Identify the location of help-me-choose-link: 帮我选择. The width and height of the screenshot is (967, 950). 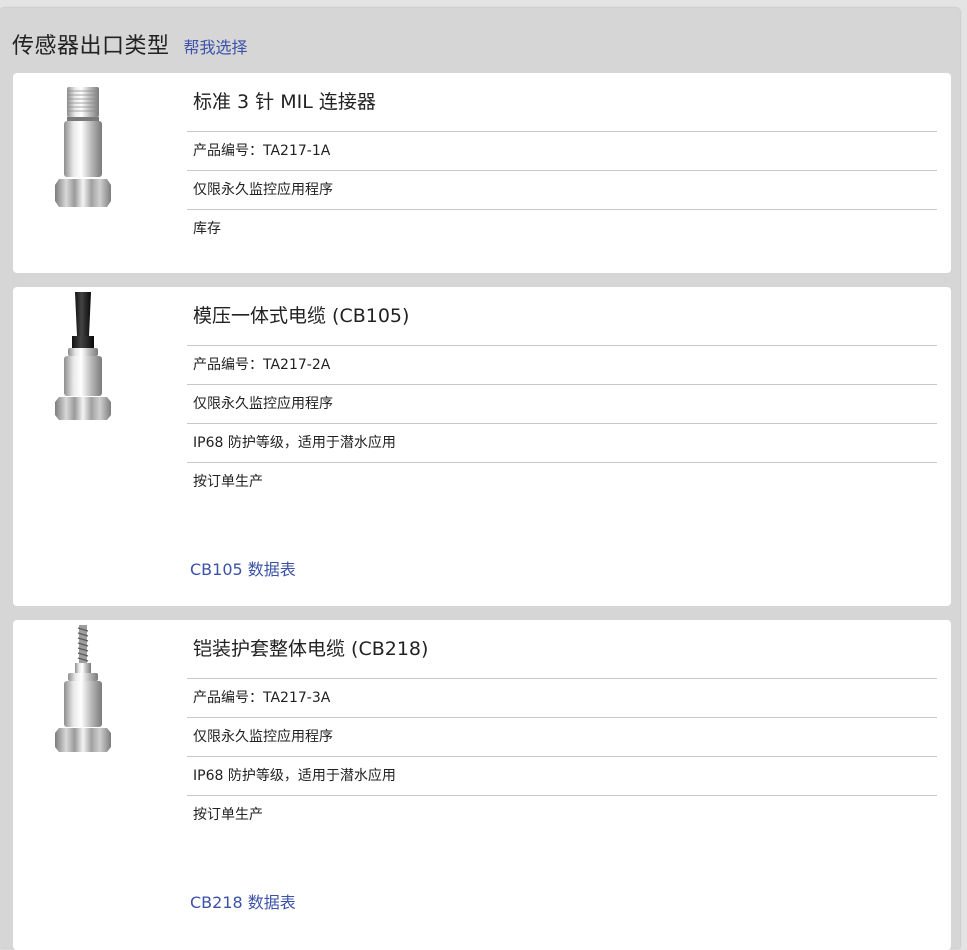
(216, 46).